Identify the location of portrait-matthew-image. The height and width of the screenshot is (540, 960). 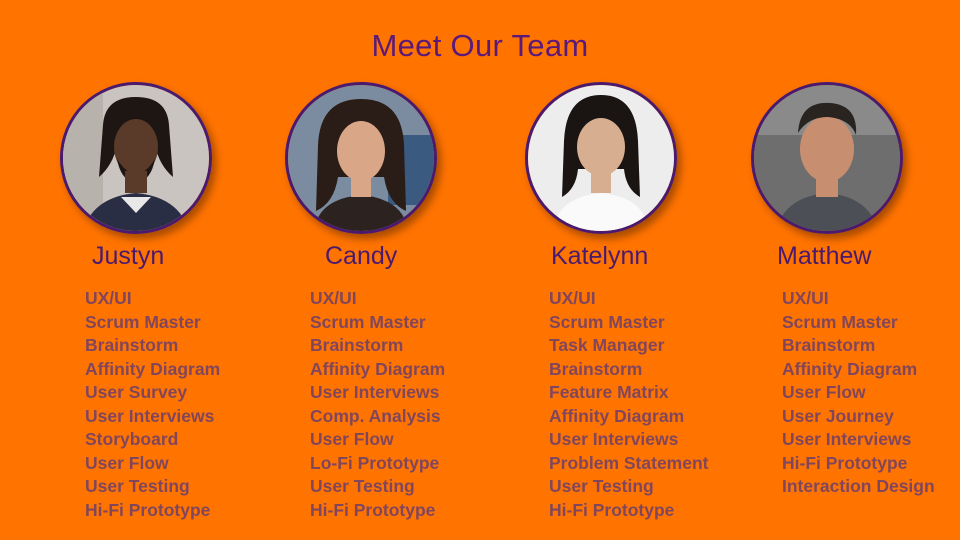
(827, 158).